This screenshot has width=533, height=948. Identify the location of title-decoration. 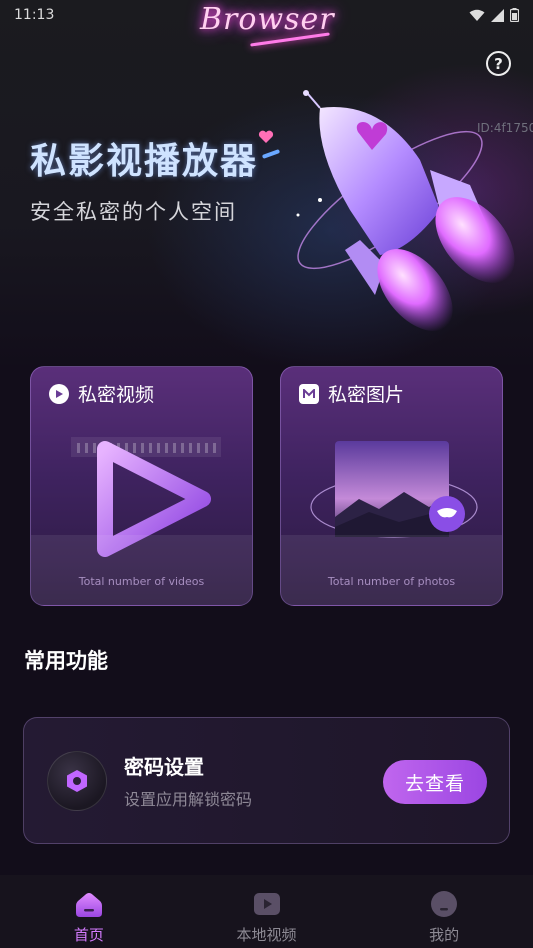
(271, 154).